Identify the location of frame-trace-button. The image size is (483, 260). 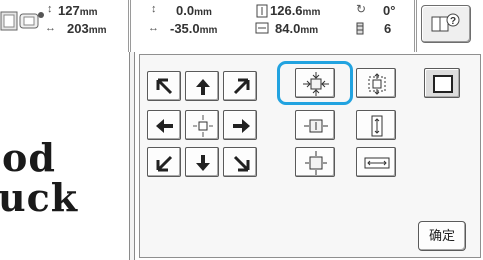
(442, 83).